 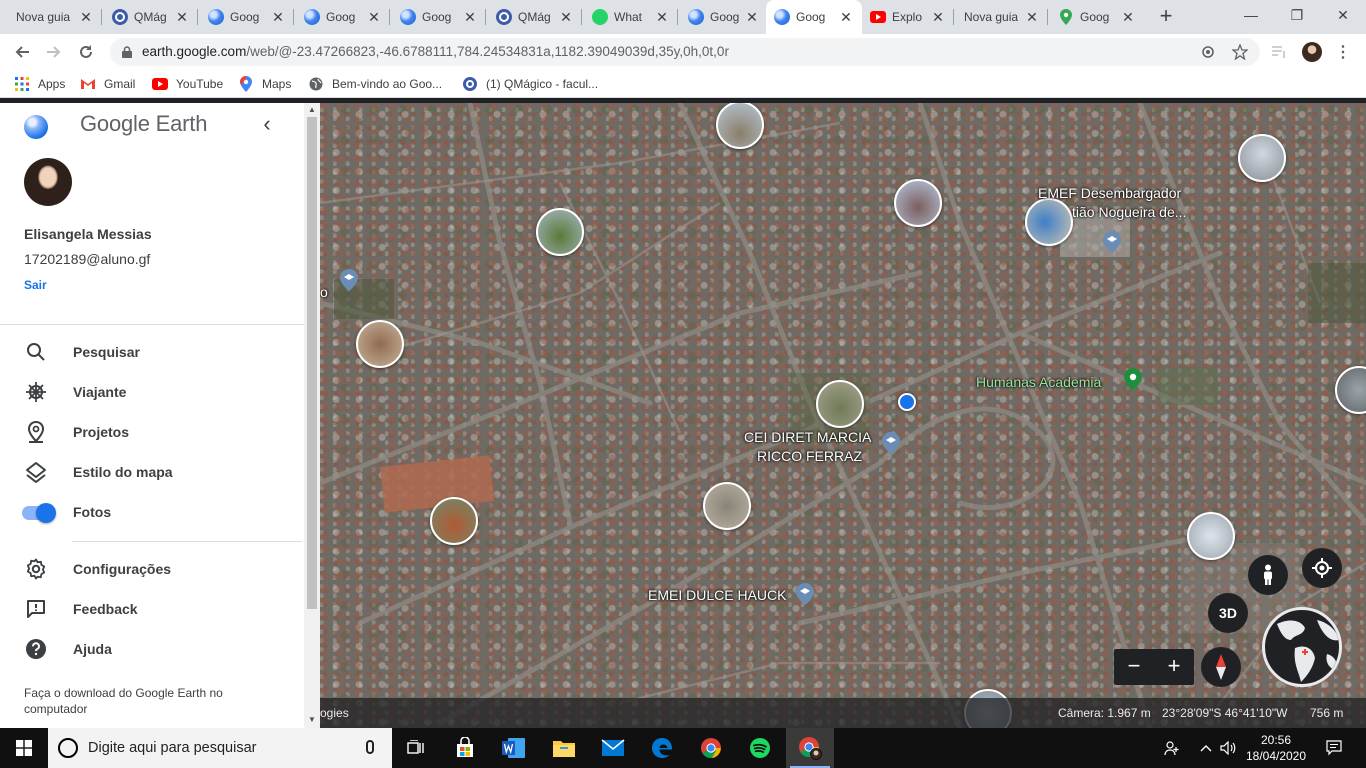 I want to click on tab-0: Nova guia ✕, so click(x=55, y=17).